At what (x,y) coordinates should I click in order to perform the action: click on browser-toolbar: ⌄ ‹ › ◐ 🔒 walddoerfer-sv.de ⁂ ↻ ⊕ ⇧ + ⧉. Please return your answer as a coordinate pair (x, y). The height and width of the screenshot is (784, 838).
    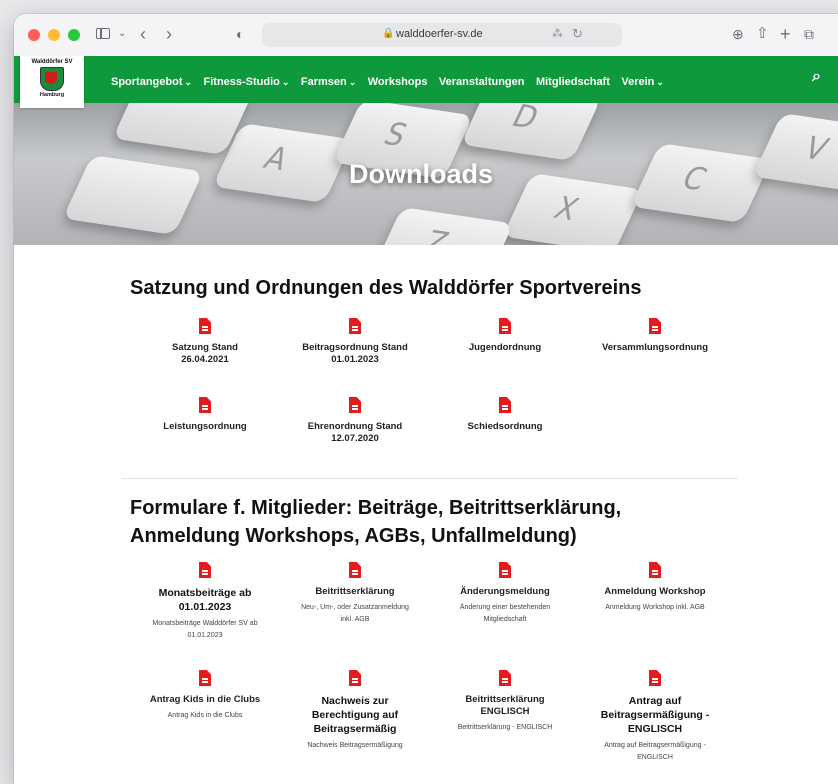
    Looking at the image, I should click on (426, 35).